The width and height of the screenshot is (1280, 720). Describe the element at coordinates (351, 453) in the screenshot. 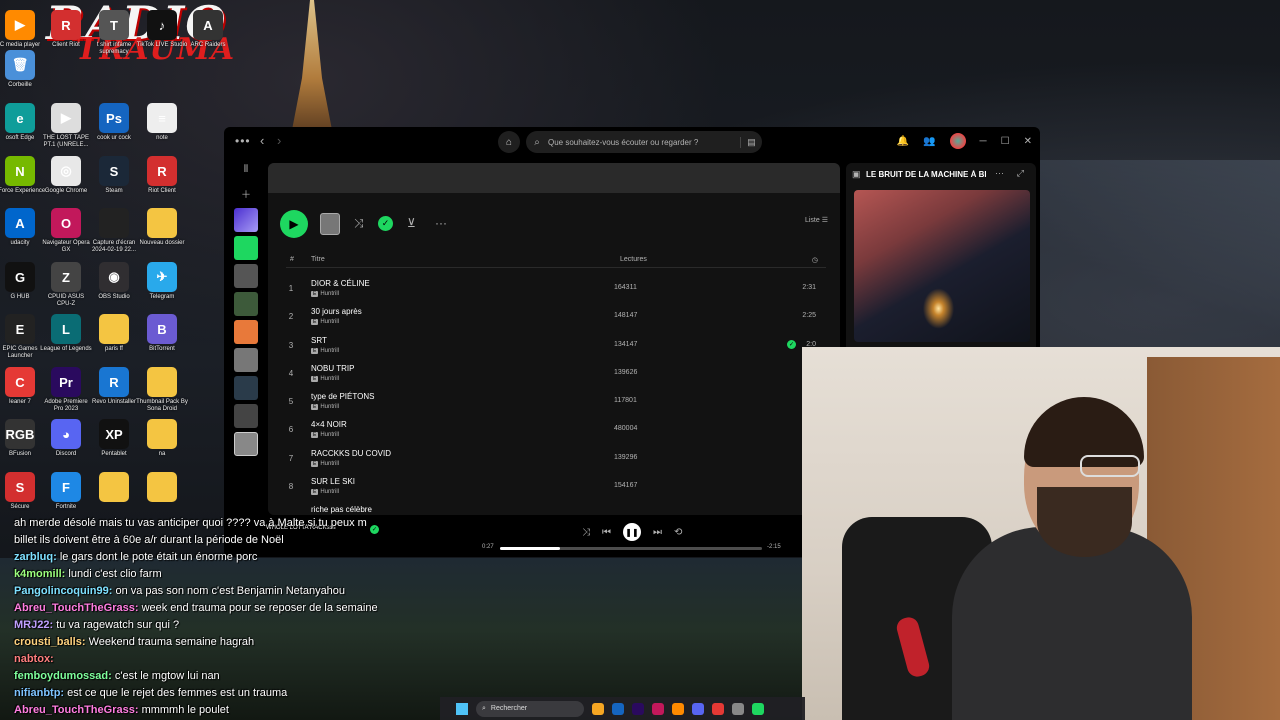

I see `track-title: RACCKKS DU COVID` at that location.